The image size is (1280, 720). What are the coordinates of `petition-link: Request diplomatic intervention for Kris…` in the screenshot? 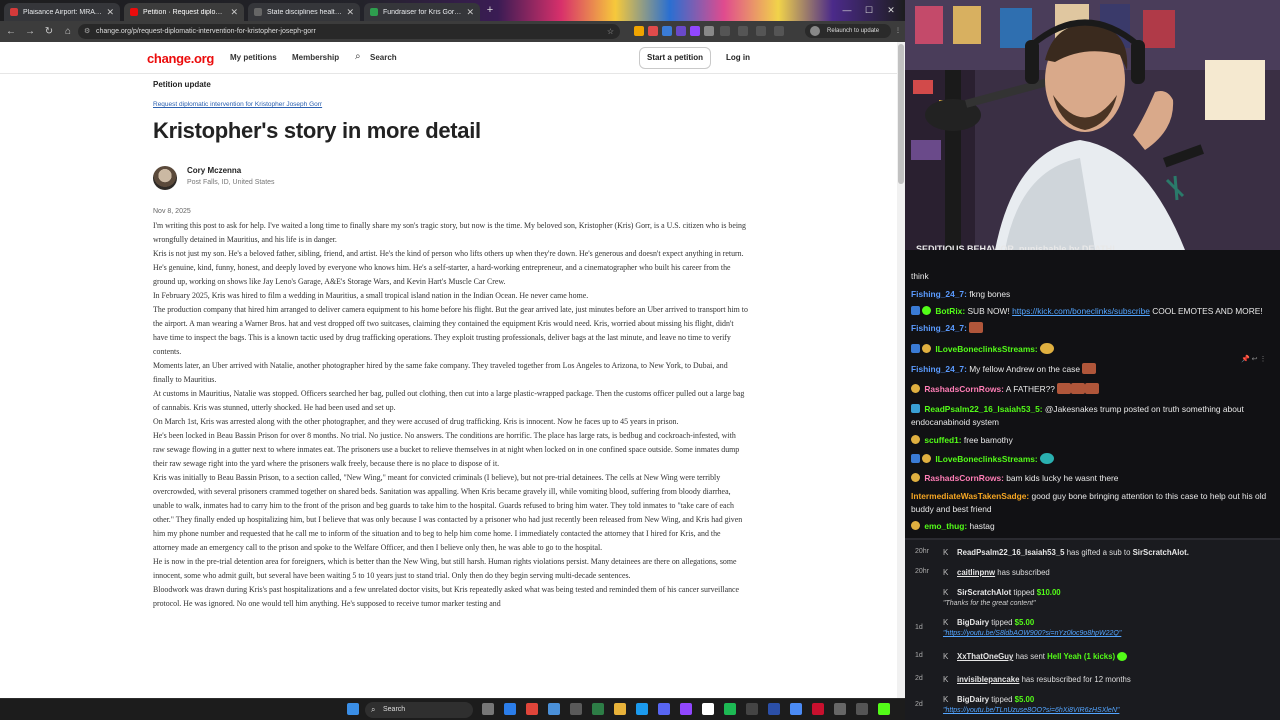 It's located at (453, 104).